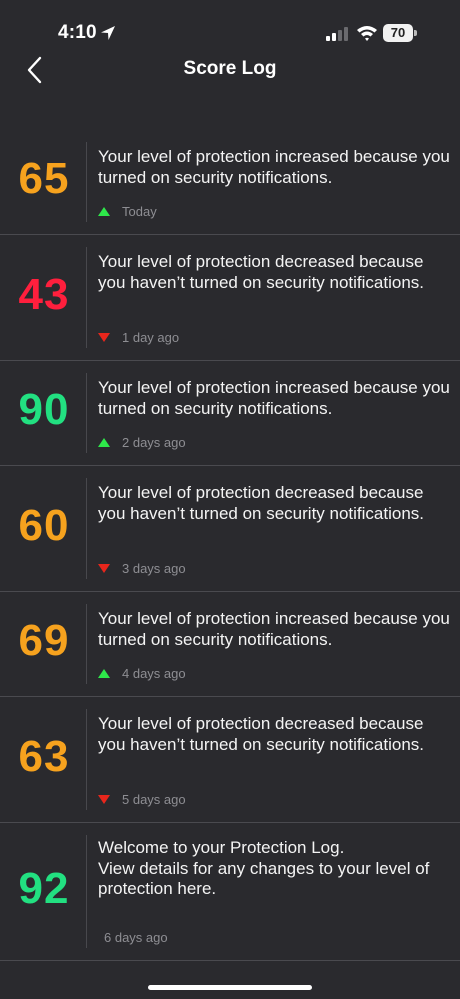  Describe the element at coordinates (44, 409) in the screenshot. I see `score-value: 90` at that location.